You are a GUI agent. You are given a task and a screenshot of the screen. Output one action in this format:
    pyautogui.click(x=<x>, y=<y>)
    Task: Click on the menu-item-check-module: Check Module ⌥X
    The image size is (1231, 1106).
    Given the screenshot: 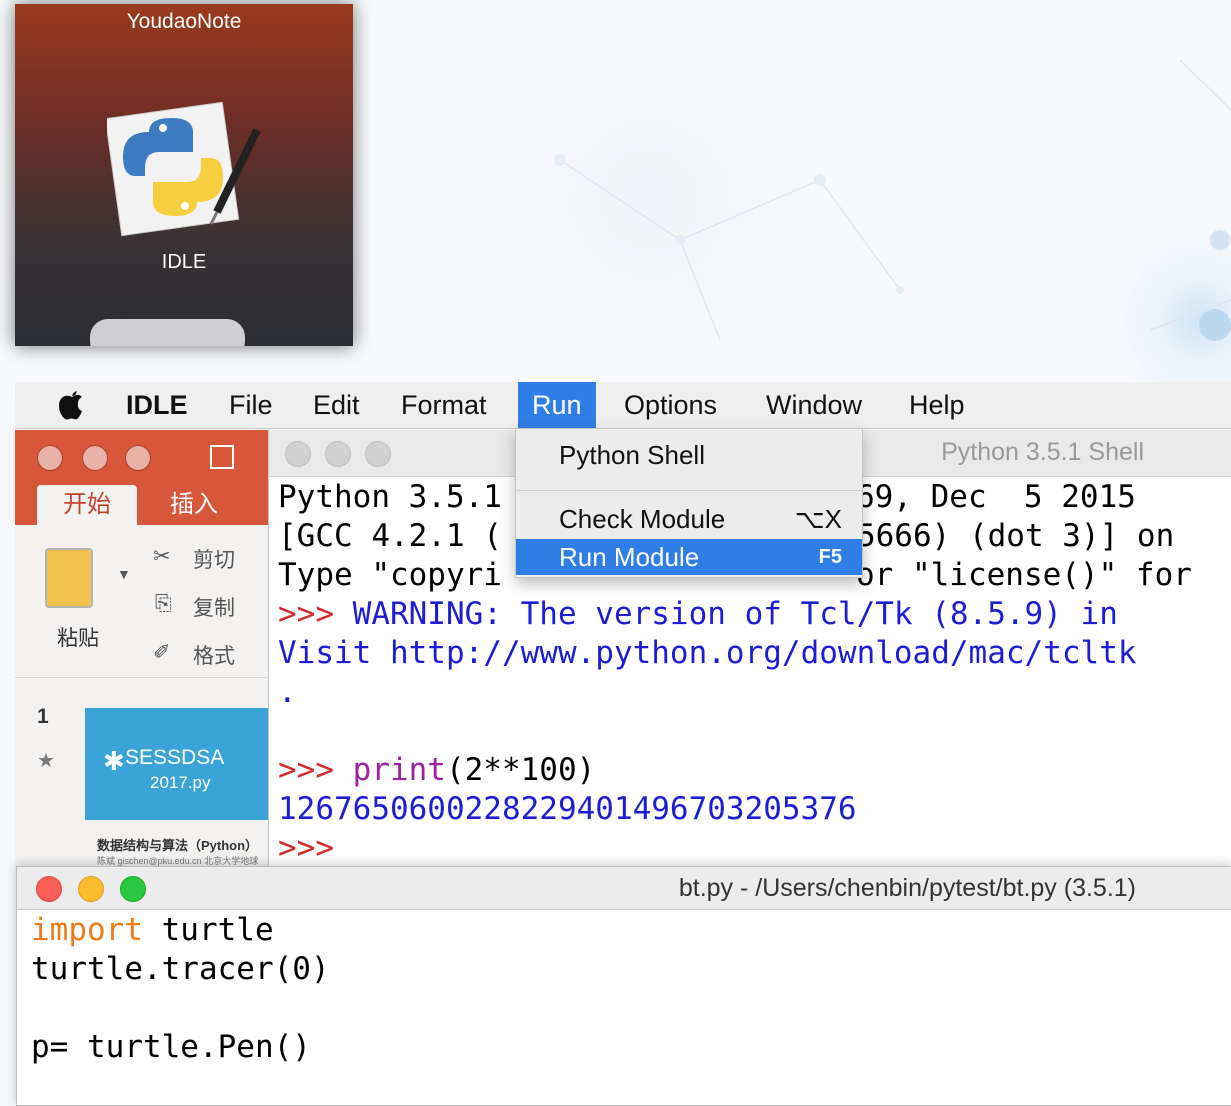 What is the action you would take?
    pyautogui.click(x=689, y=519)
    